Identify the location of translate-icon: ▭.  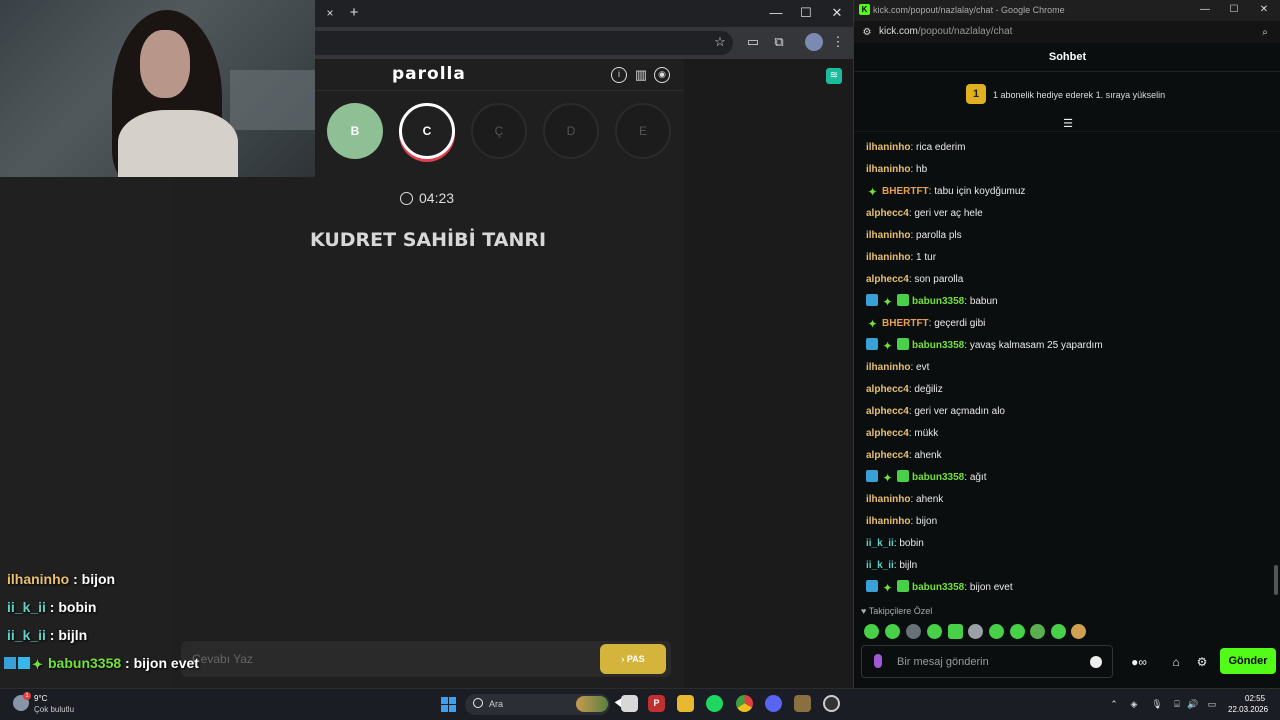
(753, 42).